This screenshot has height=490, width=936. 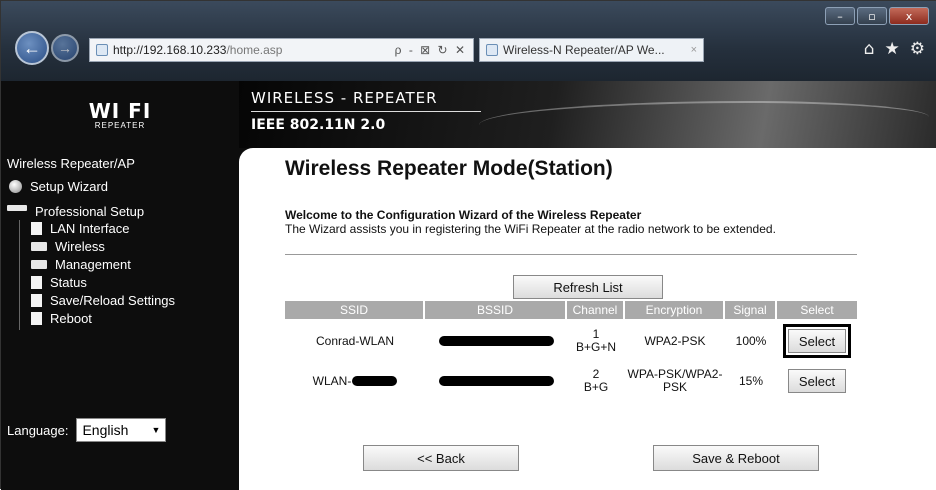 I want to click on signal-cell: 100%, so click(x=751, y=340).